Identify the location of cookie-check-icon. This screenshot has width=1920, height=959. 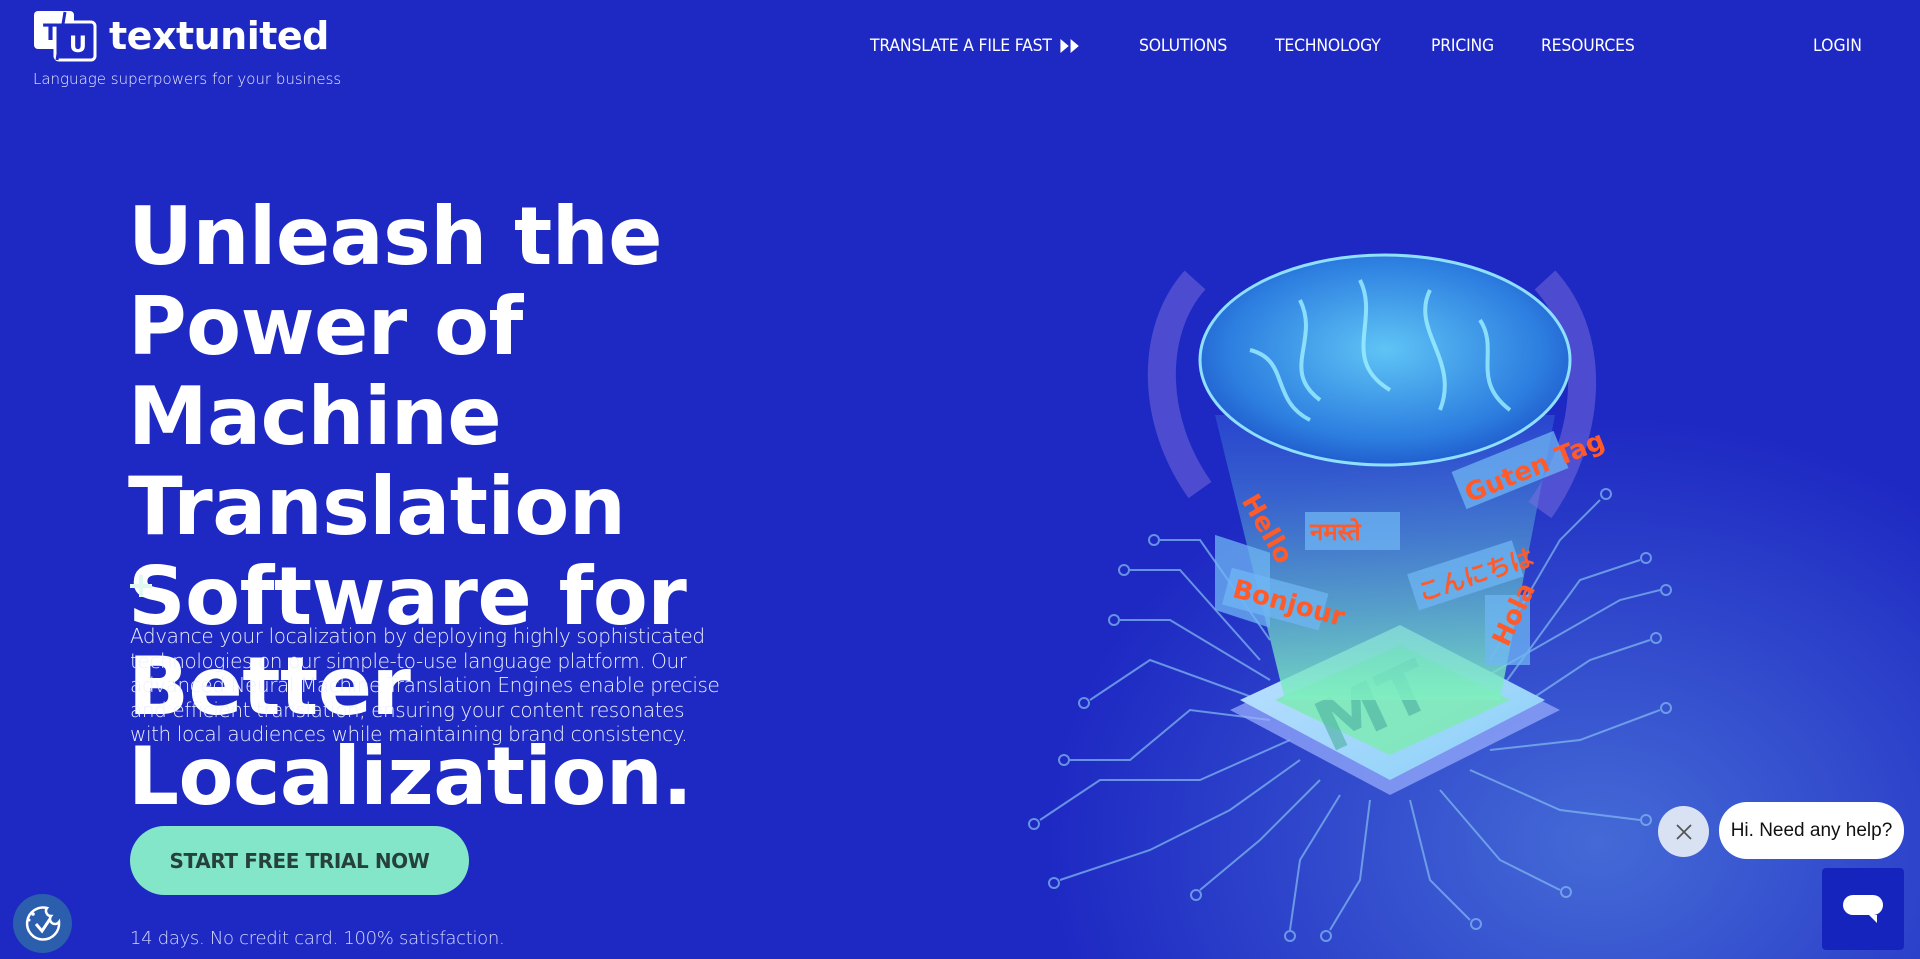
(42, 923).